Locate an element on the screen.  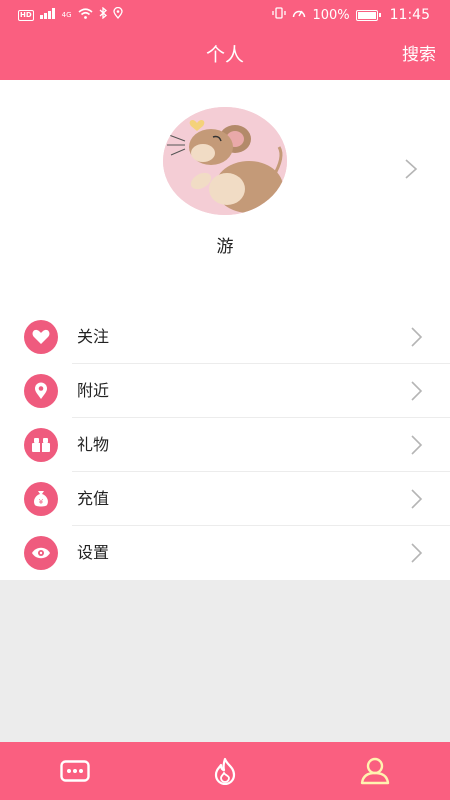
network-type-label: 4G is located at coordinates (66, 15).